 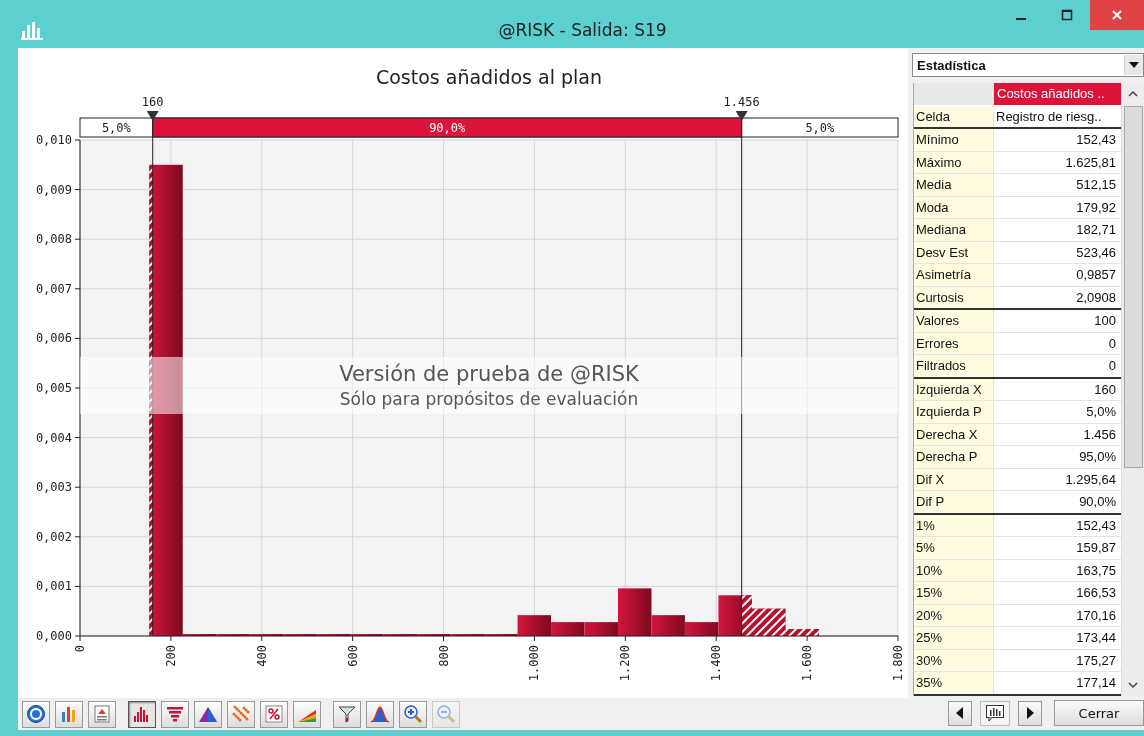 I want to click on watermark-title: Versión de prueba de @RISK, so click(x=489, y=374).